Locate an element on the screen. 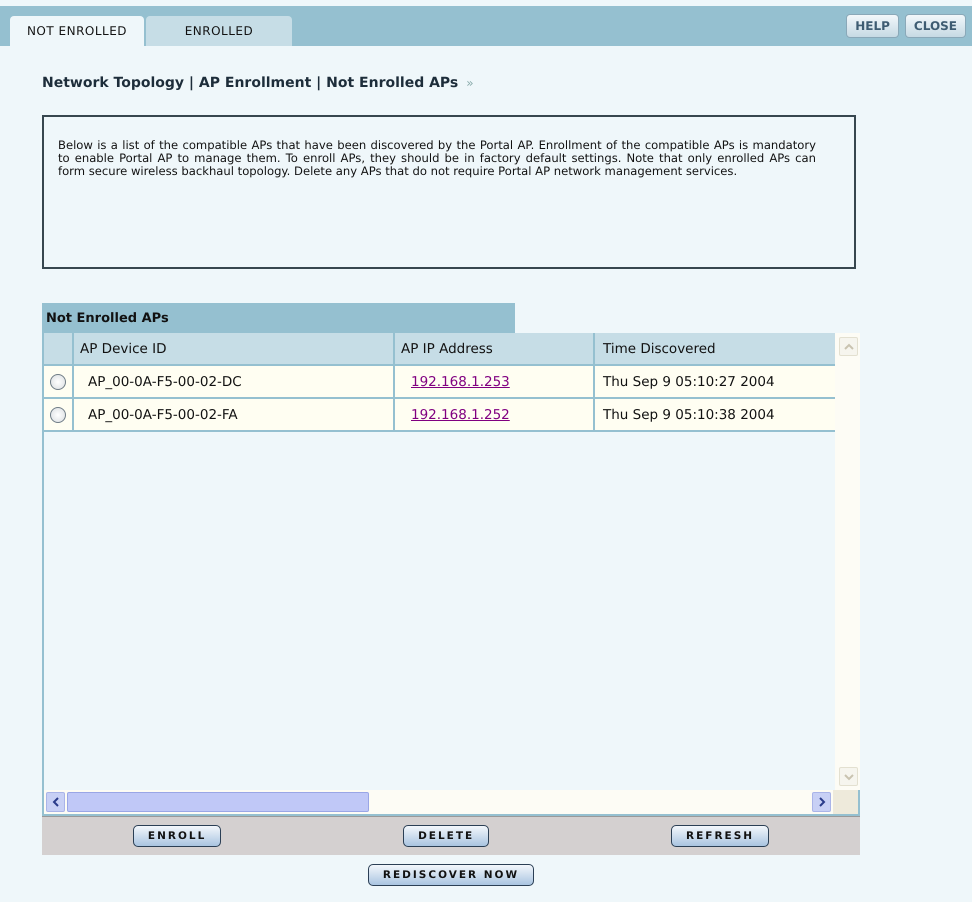  scroll-thumb is located at coordinates (218, 802).